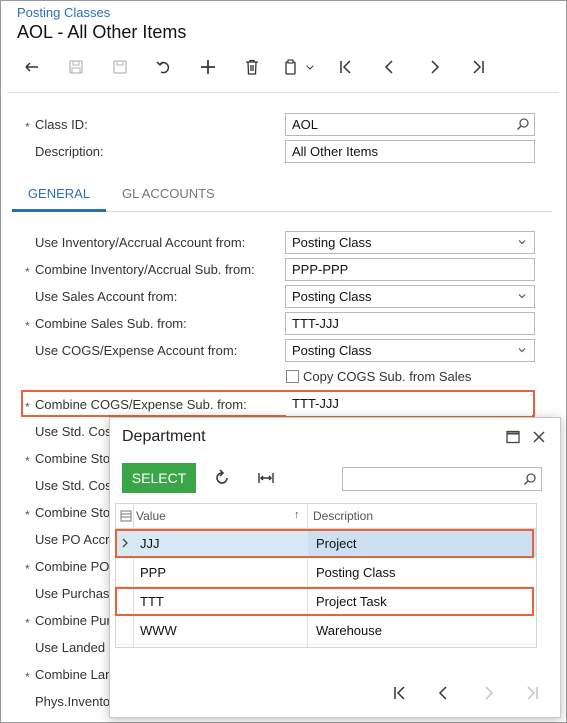 The image size is (567, 723). I want to click on copy-paste-icon, so click(290, 67).